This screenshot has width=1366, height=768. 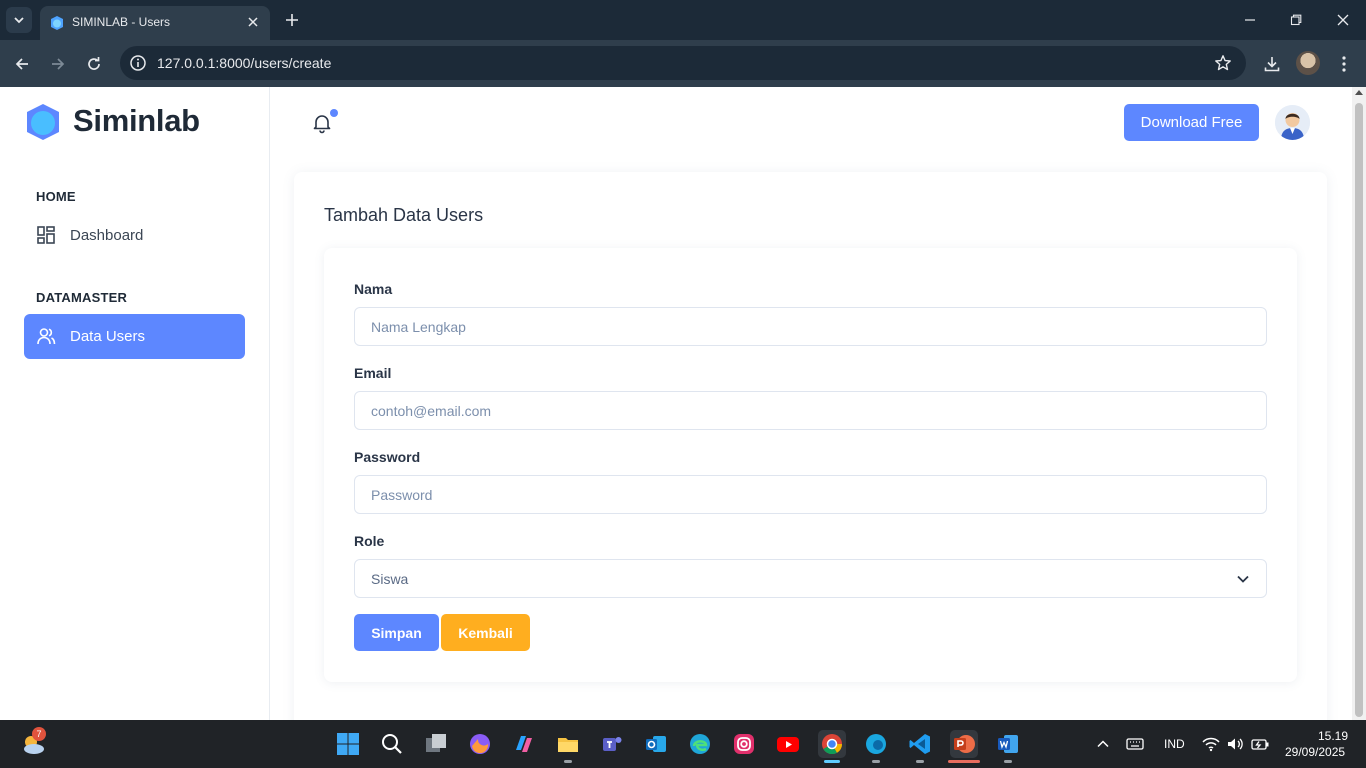 What do you see at coordinates (1103, 744) in the screenshot?
I see `chevron-up-icon` at bounding box center [1103, 744].